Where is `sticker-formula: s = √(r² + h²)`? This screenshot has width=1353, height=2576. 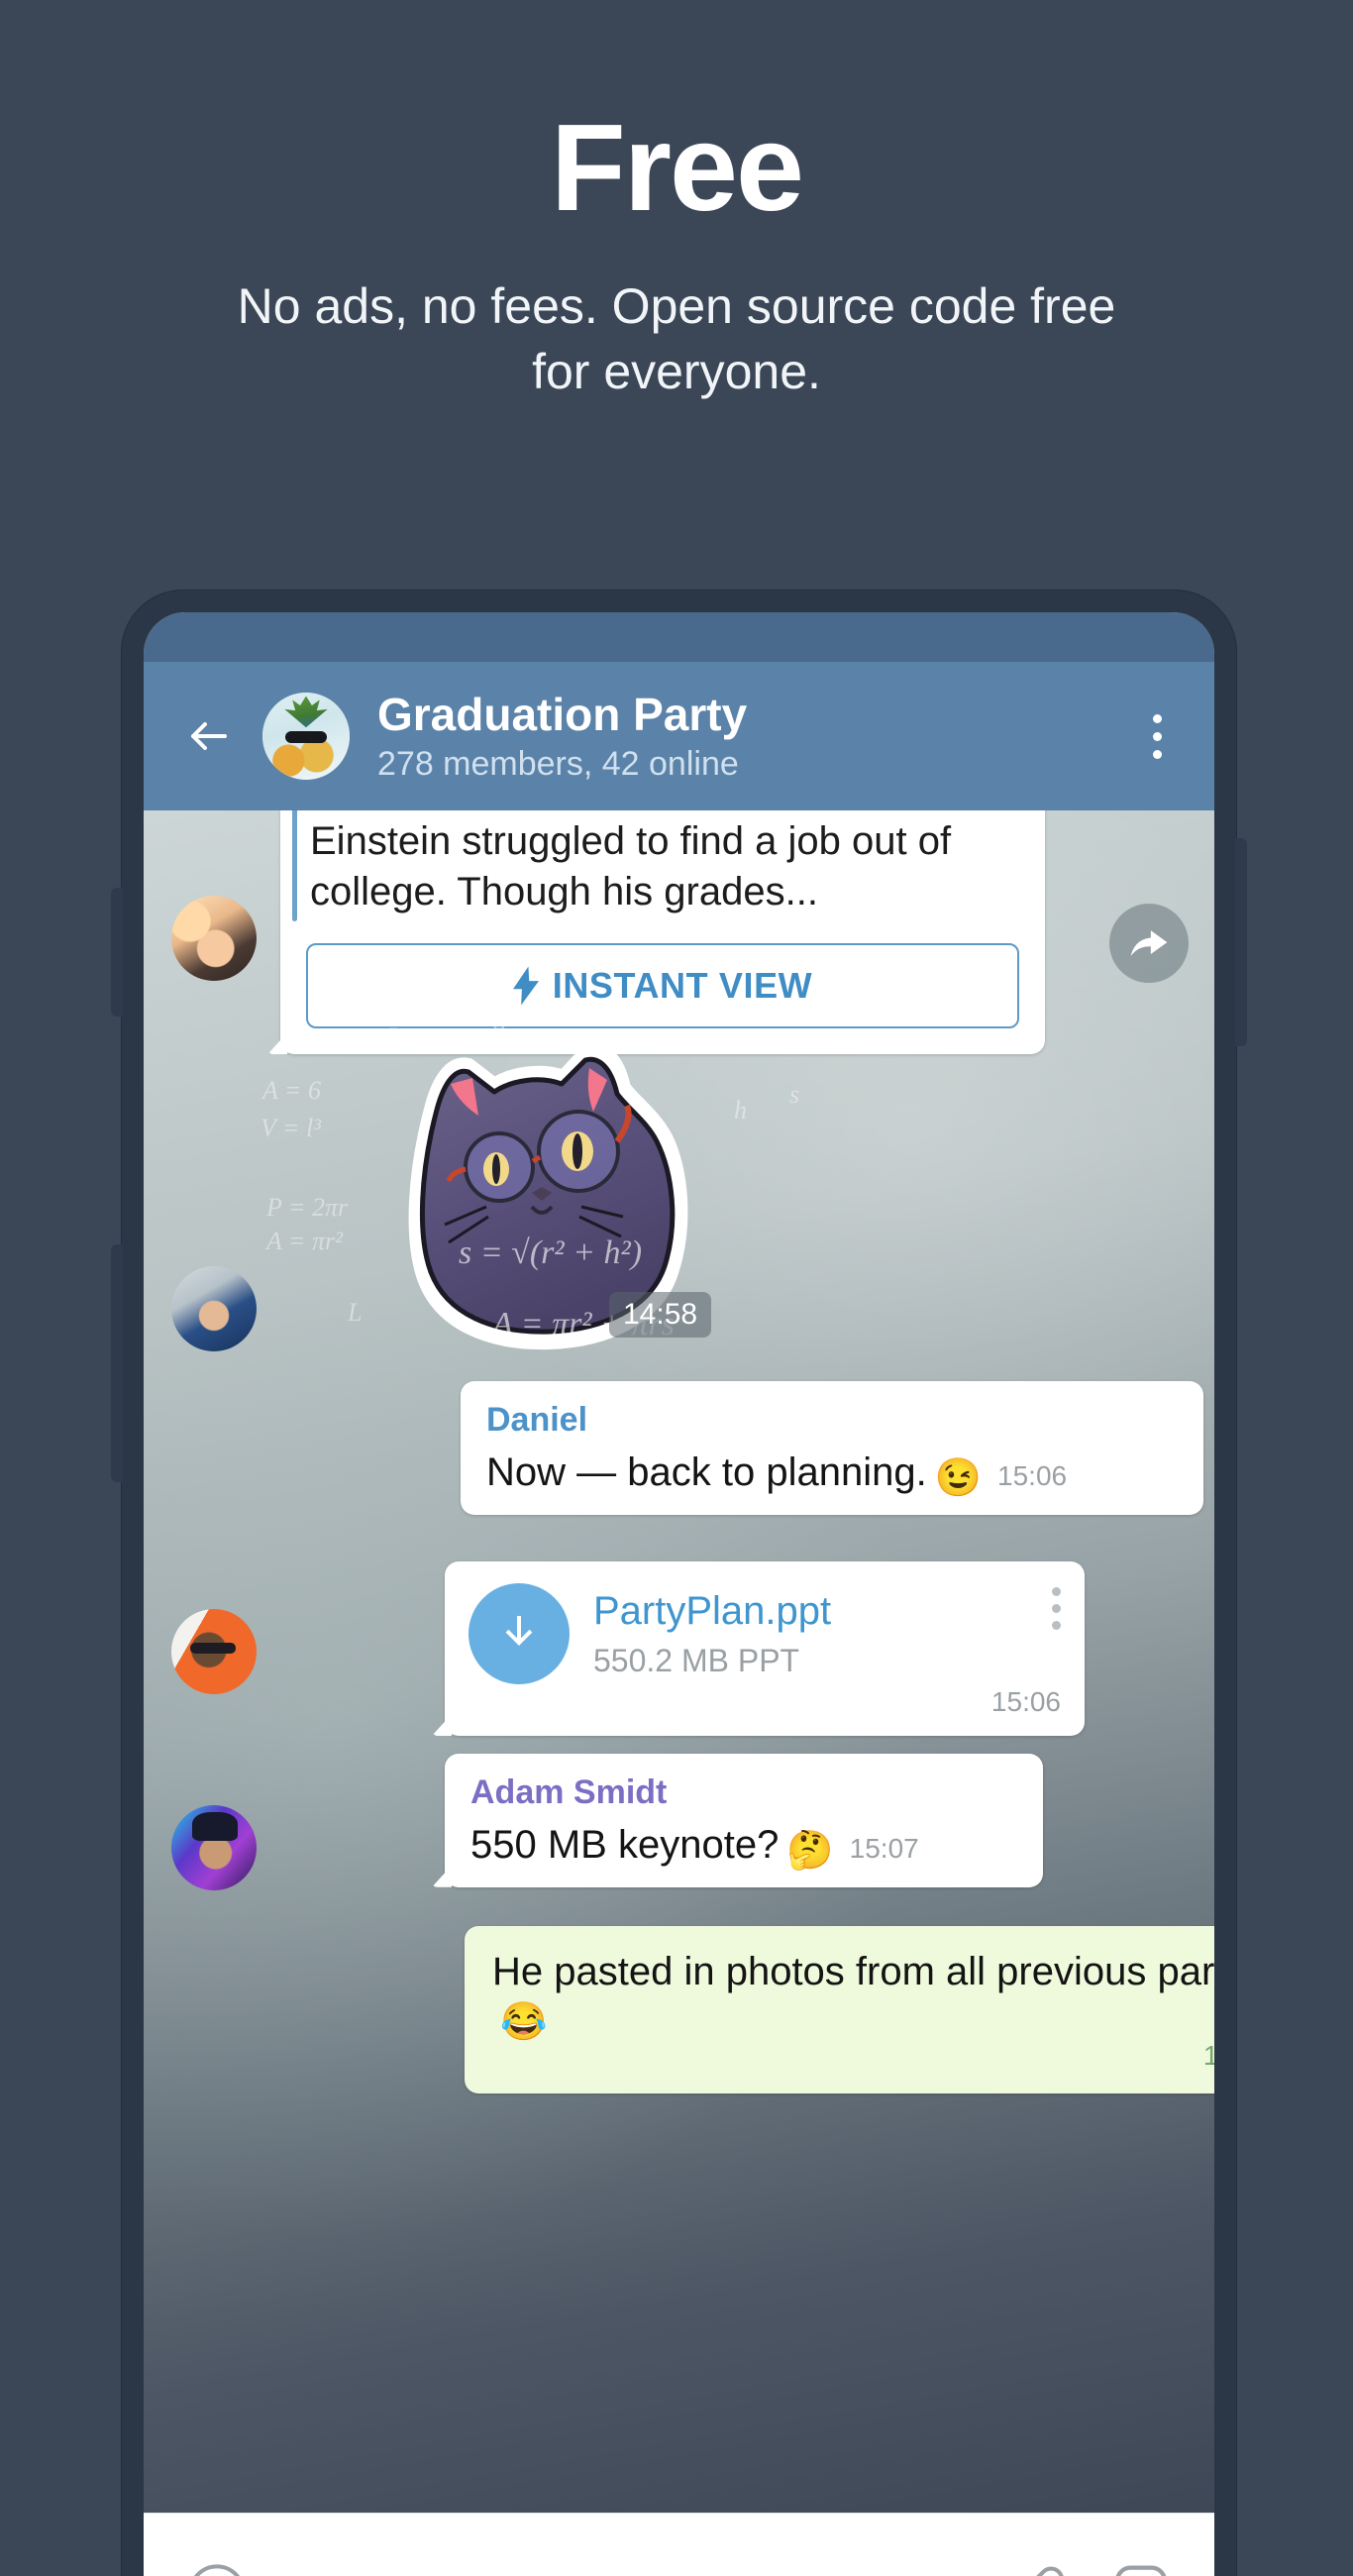 sticker-formula: s = √(r² + h²) is located at coordinates (551, 1252).